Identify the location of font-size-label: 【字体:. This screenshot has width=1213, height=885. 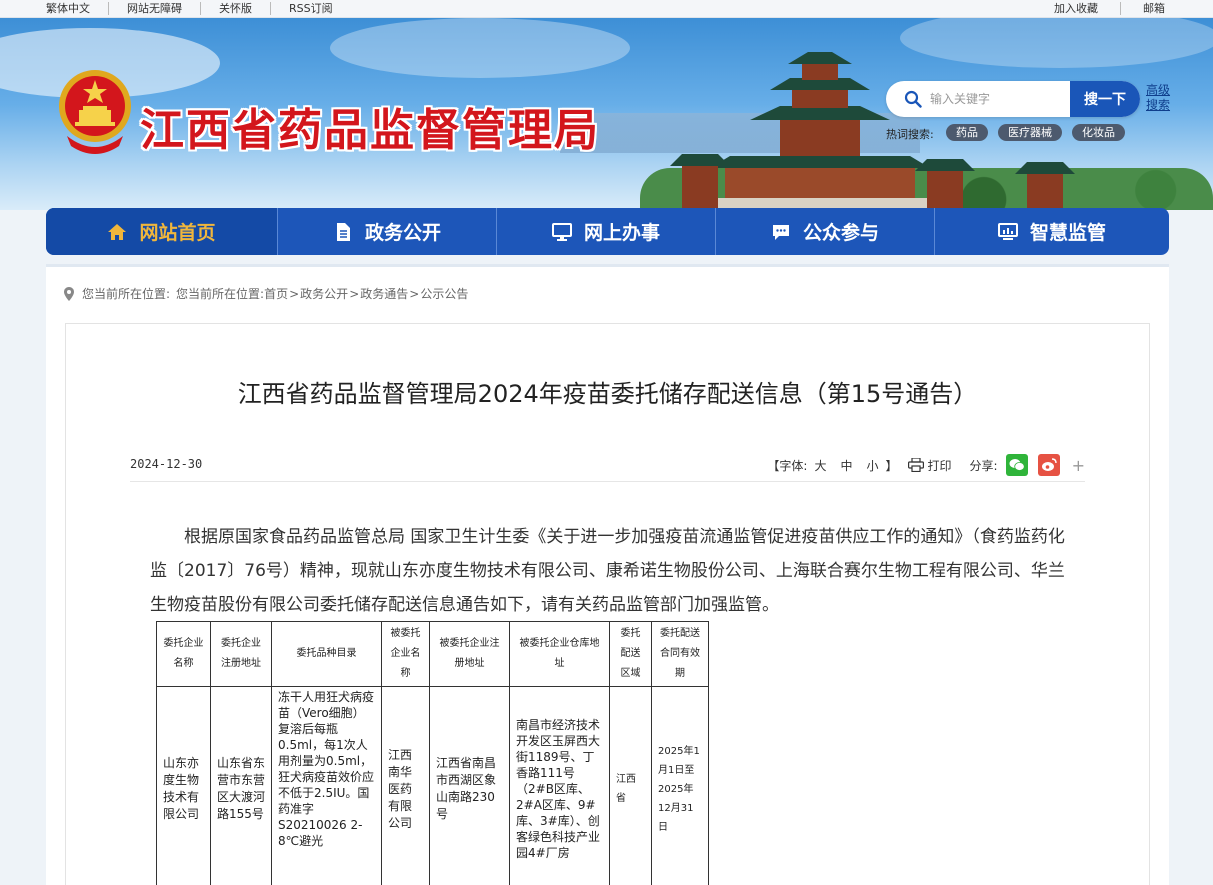
(787, 465).